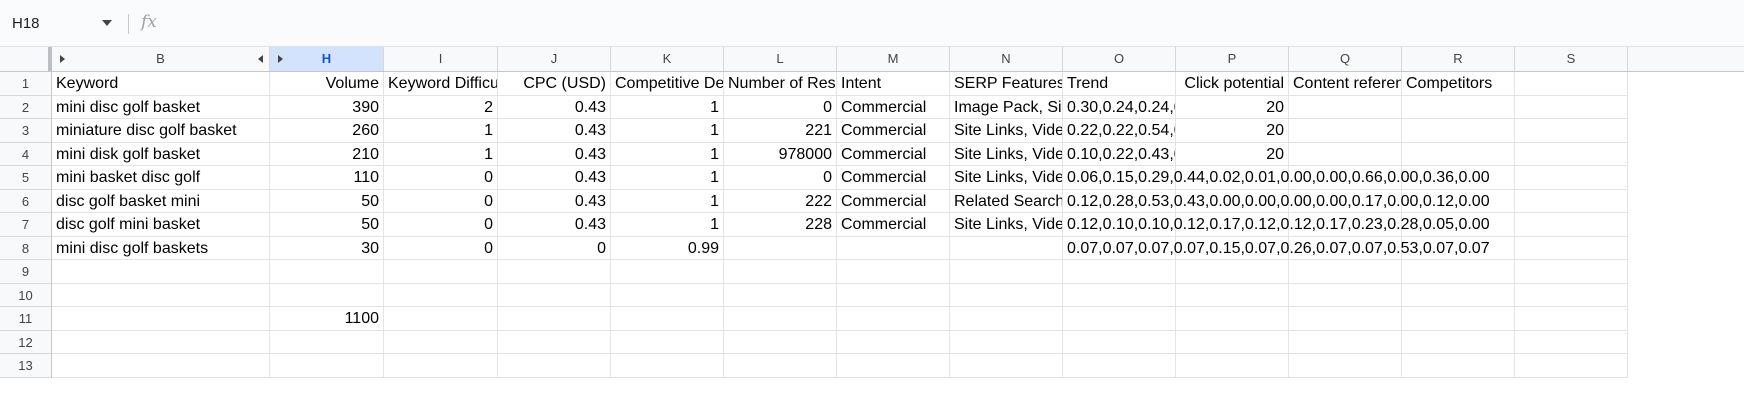  Describe the element at coordinates (441, 342) in the screenshot. I see `cell-i12` at that location.